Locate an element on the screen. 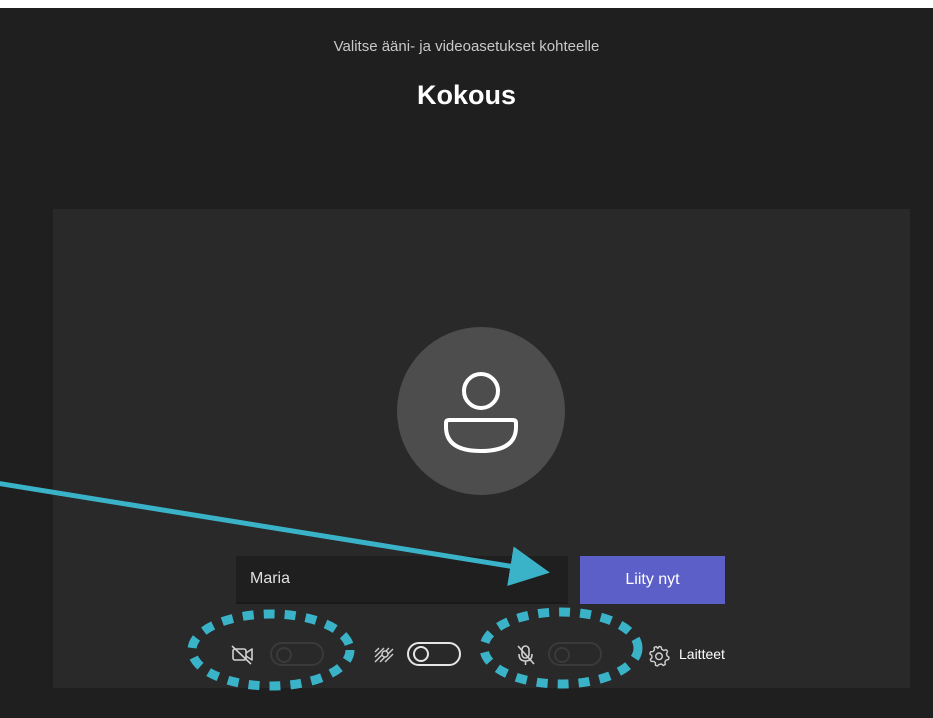 Image resolution: width=933 pixels, height=718 pixels. camera-toggle is located at coordinates (297, 654).